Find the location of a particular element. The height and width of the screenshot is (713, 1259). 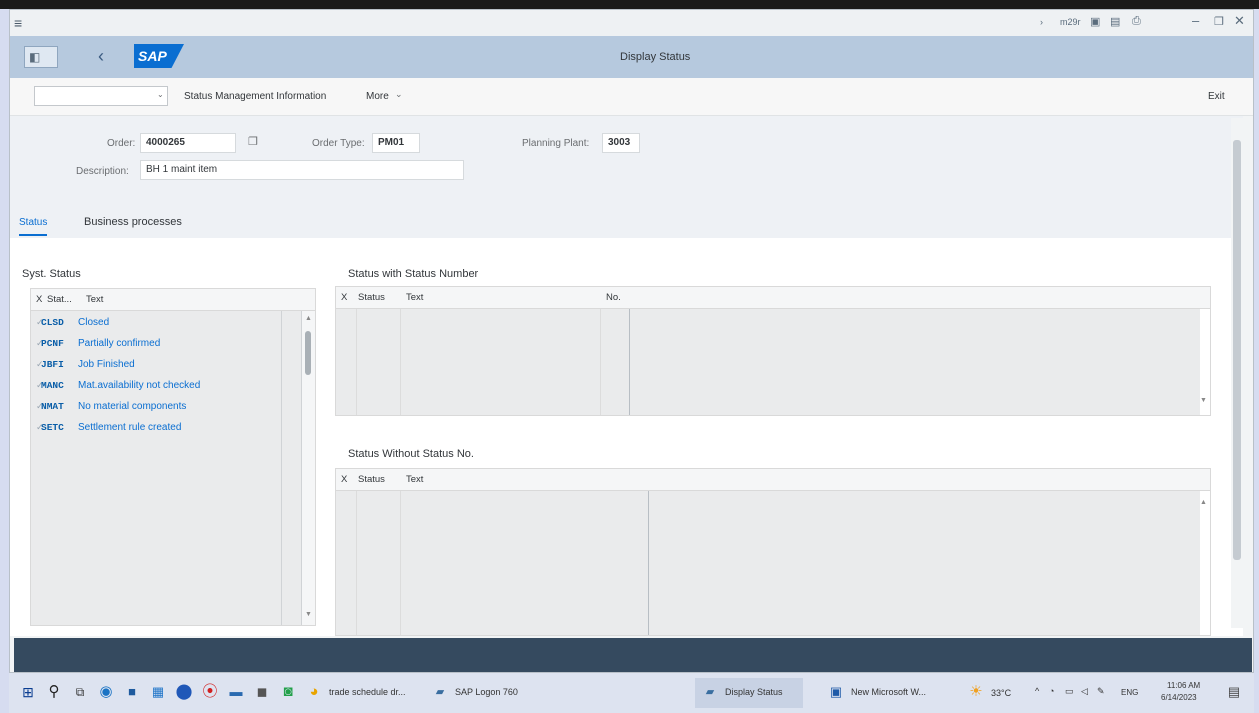

menu-button: ◧ is located at coordinates (41, 57).